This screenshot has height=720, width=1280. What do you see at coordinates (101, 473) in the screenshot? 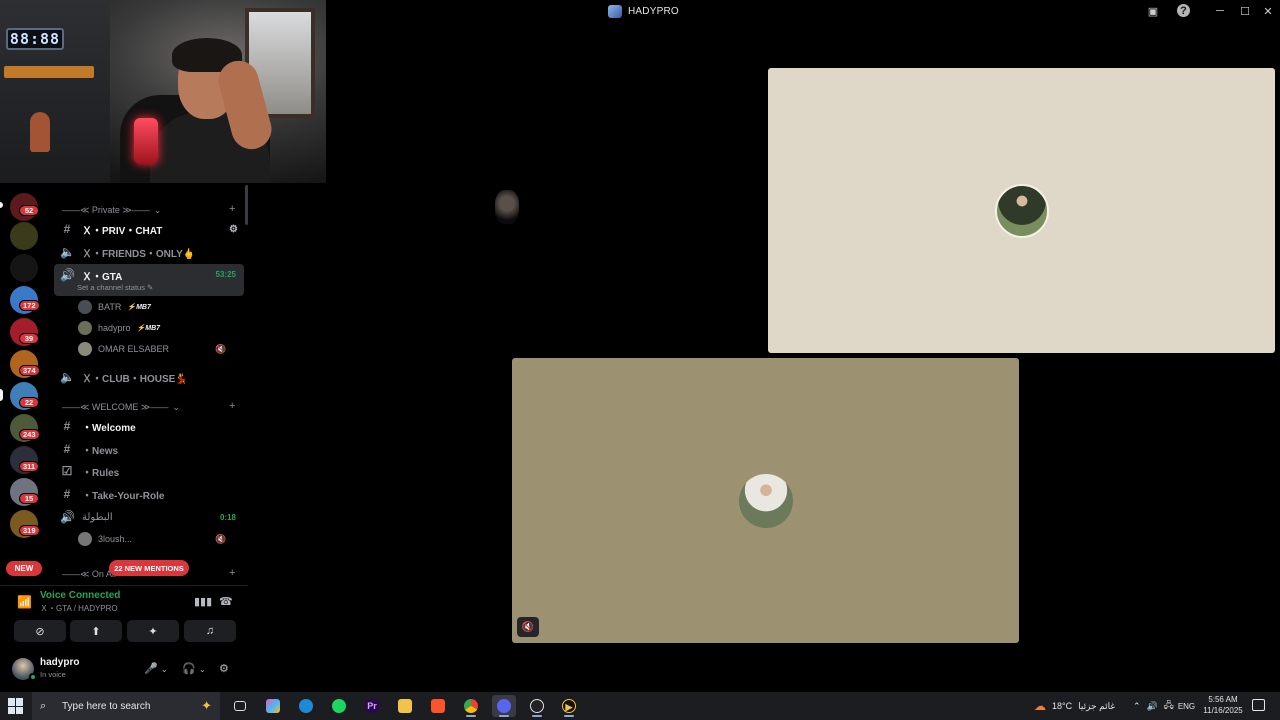
I see `channel-label: ・Rules` at bounding box center [101, 473].